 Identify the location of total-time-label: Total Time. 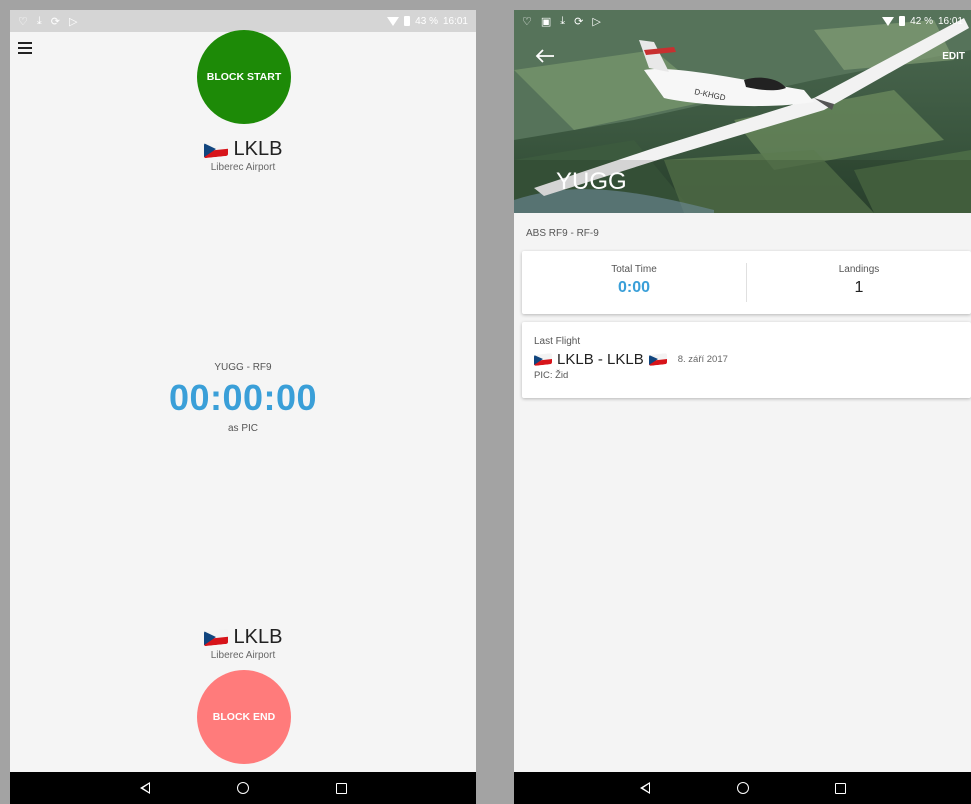
(634, 269).